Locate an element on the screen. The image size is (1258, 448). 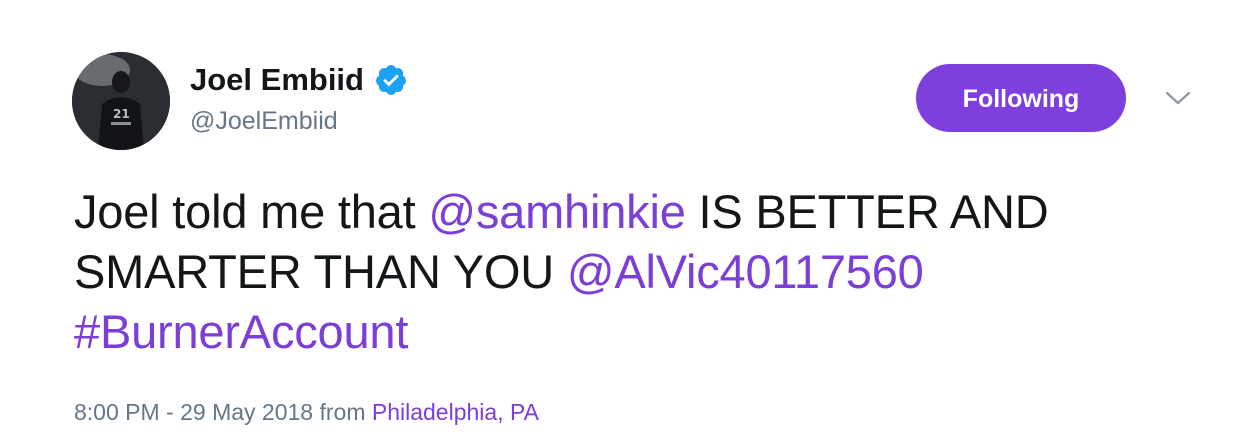
svg-text: 21 is located at coordinates (121, 114).